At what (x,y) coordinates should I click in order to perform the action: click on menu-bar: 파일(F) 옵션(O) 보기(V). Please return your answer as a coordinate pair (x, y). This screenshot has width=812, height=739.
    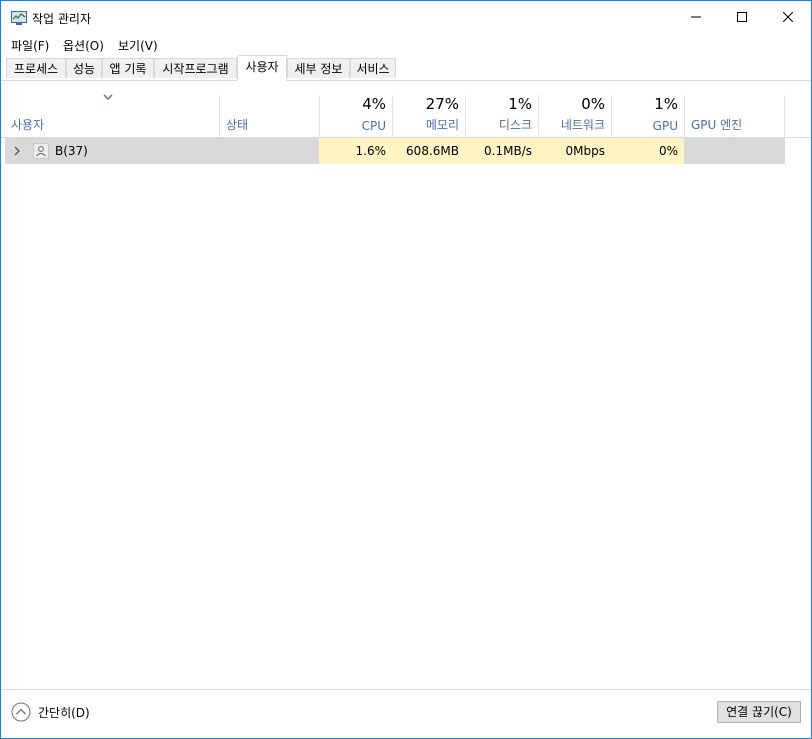
    Looking at the image, I should click on (406, 44).